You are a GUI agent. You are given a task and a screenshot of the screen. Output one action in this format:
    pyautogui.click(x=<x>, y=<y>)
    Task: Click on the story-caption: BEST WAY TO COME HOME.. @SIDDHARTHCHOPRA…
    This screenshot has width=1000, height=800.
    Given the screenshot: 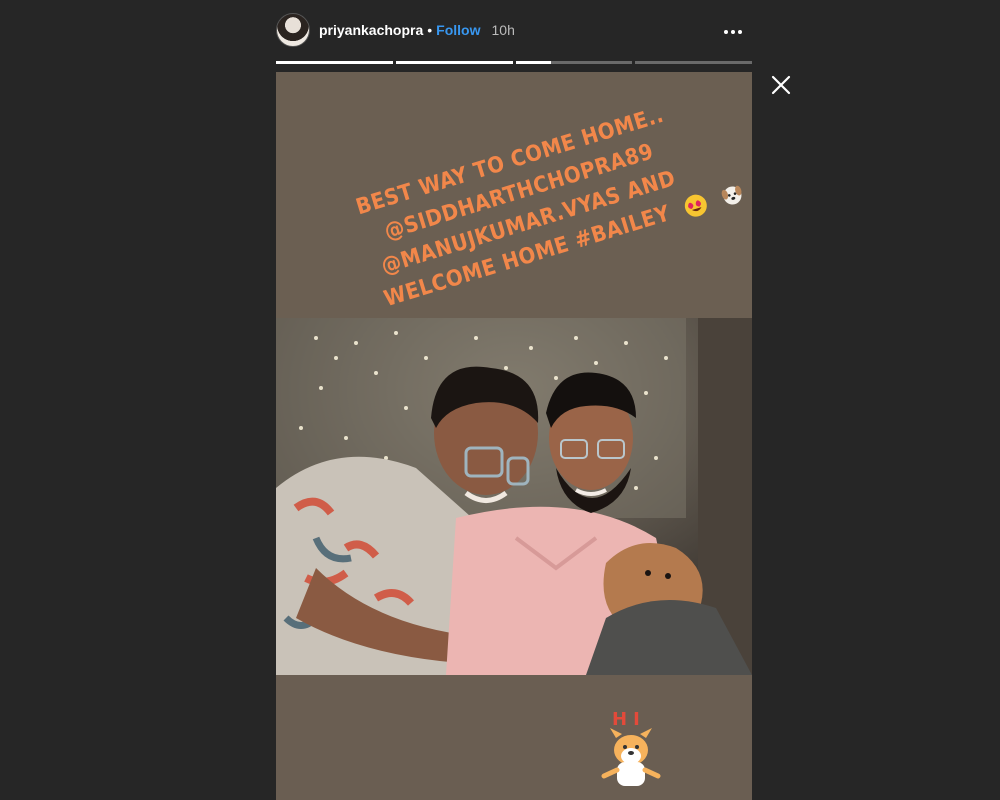 What is the action you would take?
    pyautogui.click(x=547, y=208)
    